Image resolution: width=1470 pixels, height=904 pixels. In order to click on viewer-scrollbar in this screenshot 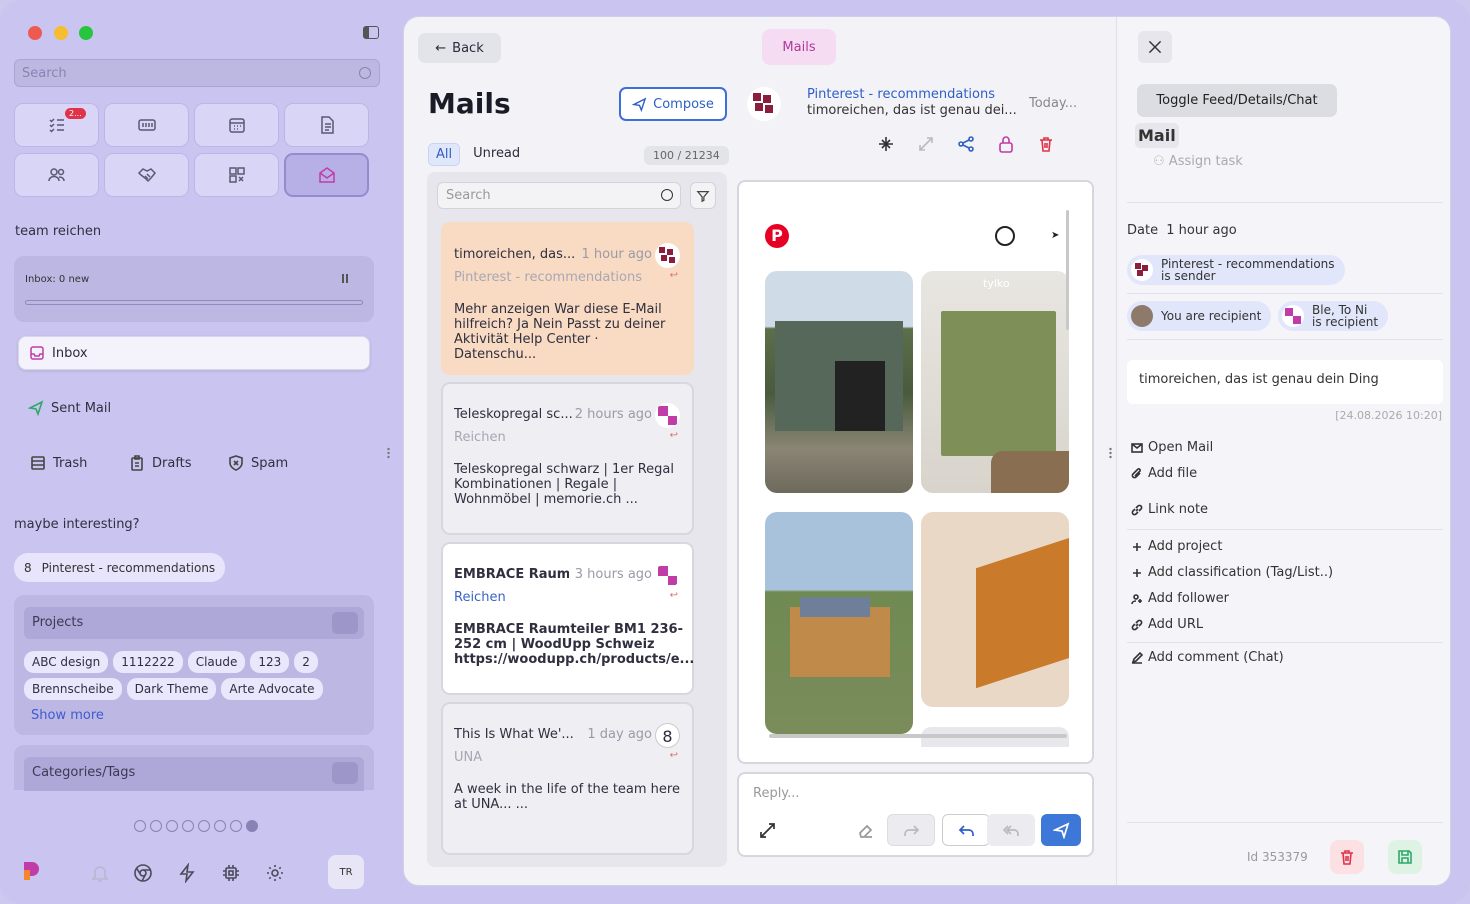, I will do `click(1067, 270)`.